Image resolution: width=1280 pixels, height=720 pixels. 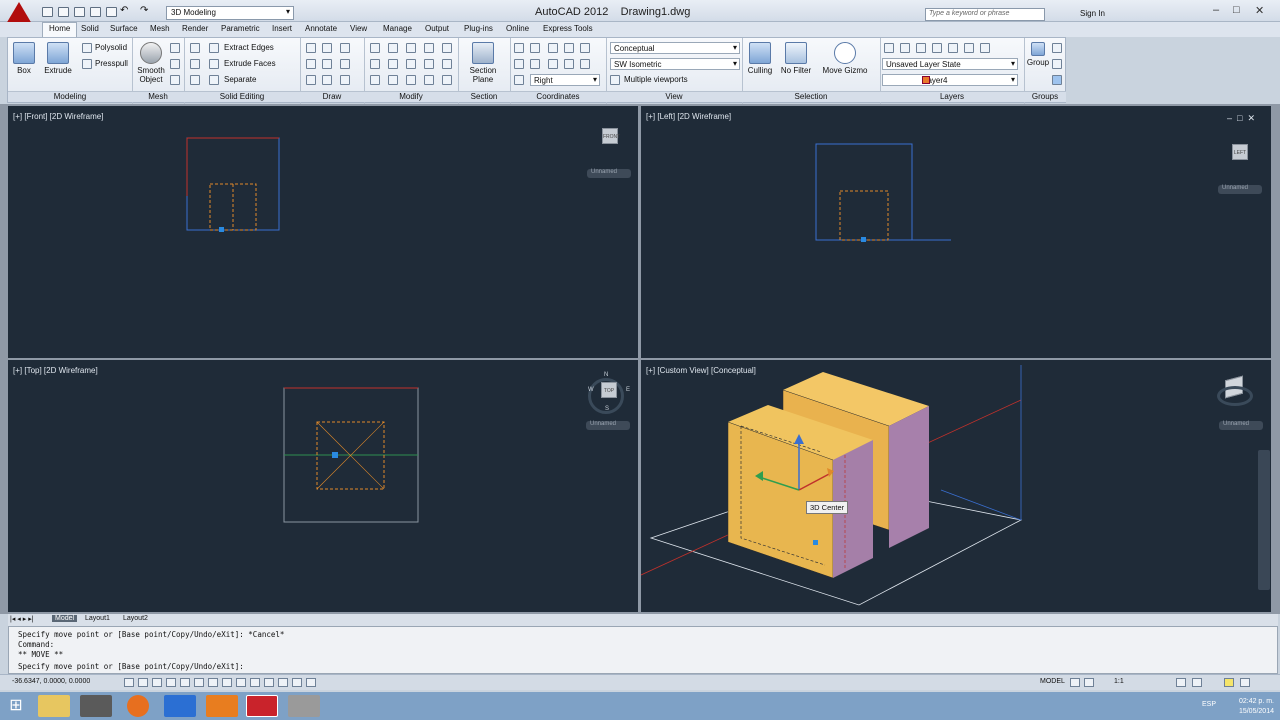 I want to click on extrude-button: Extrude, so click(x=58, y=58).